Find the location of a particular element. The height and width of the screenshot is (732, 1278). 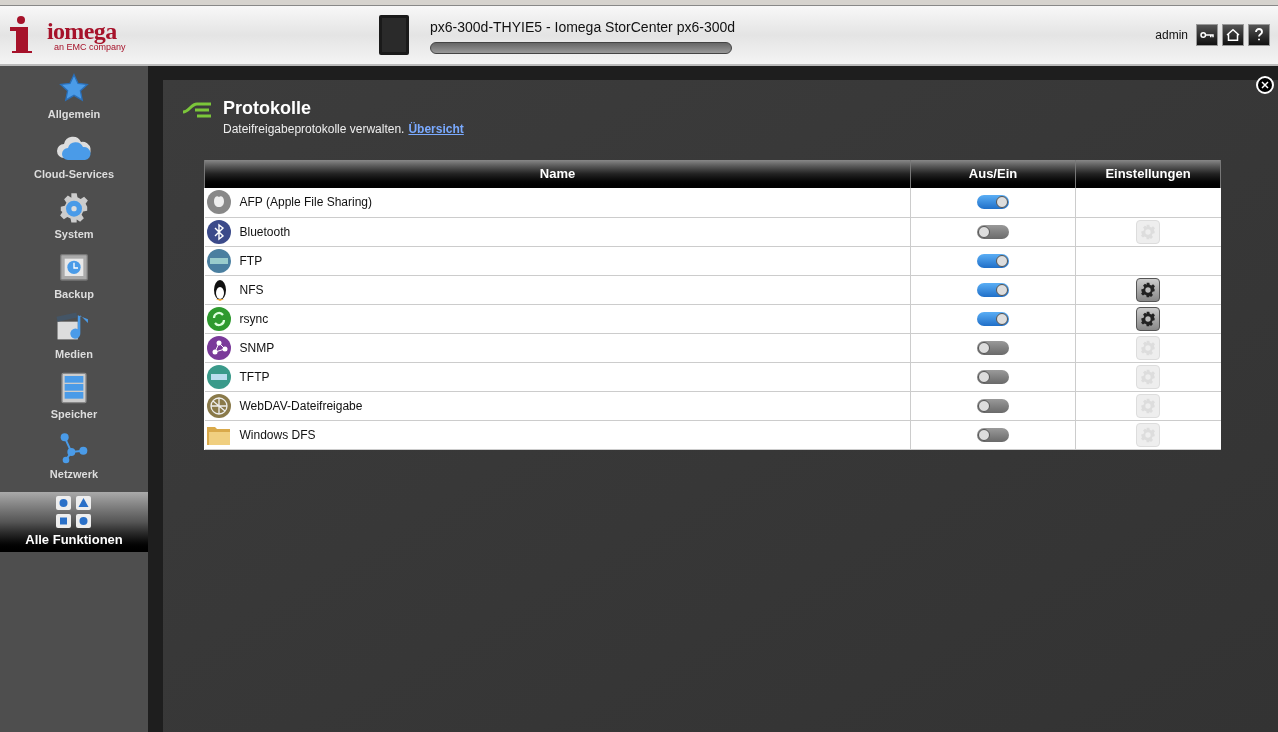

protocol-name: AFP (Apple File Sharing) is located at coordinates (305, 203).